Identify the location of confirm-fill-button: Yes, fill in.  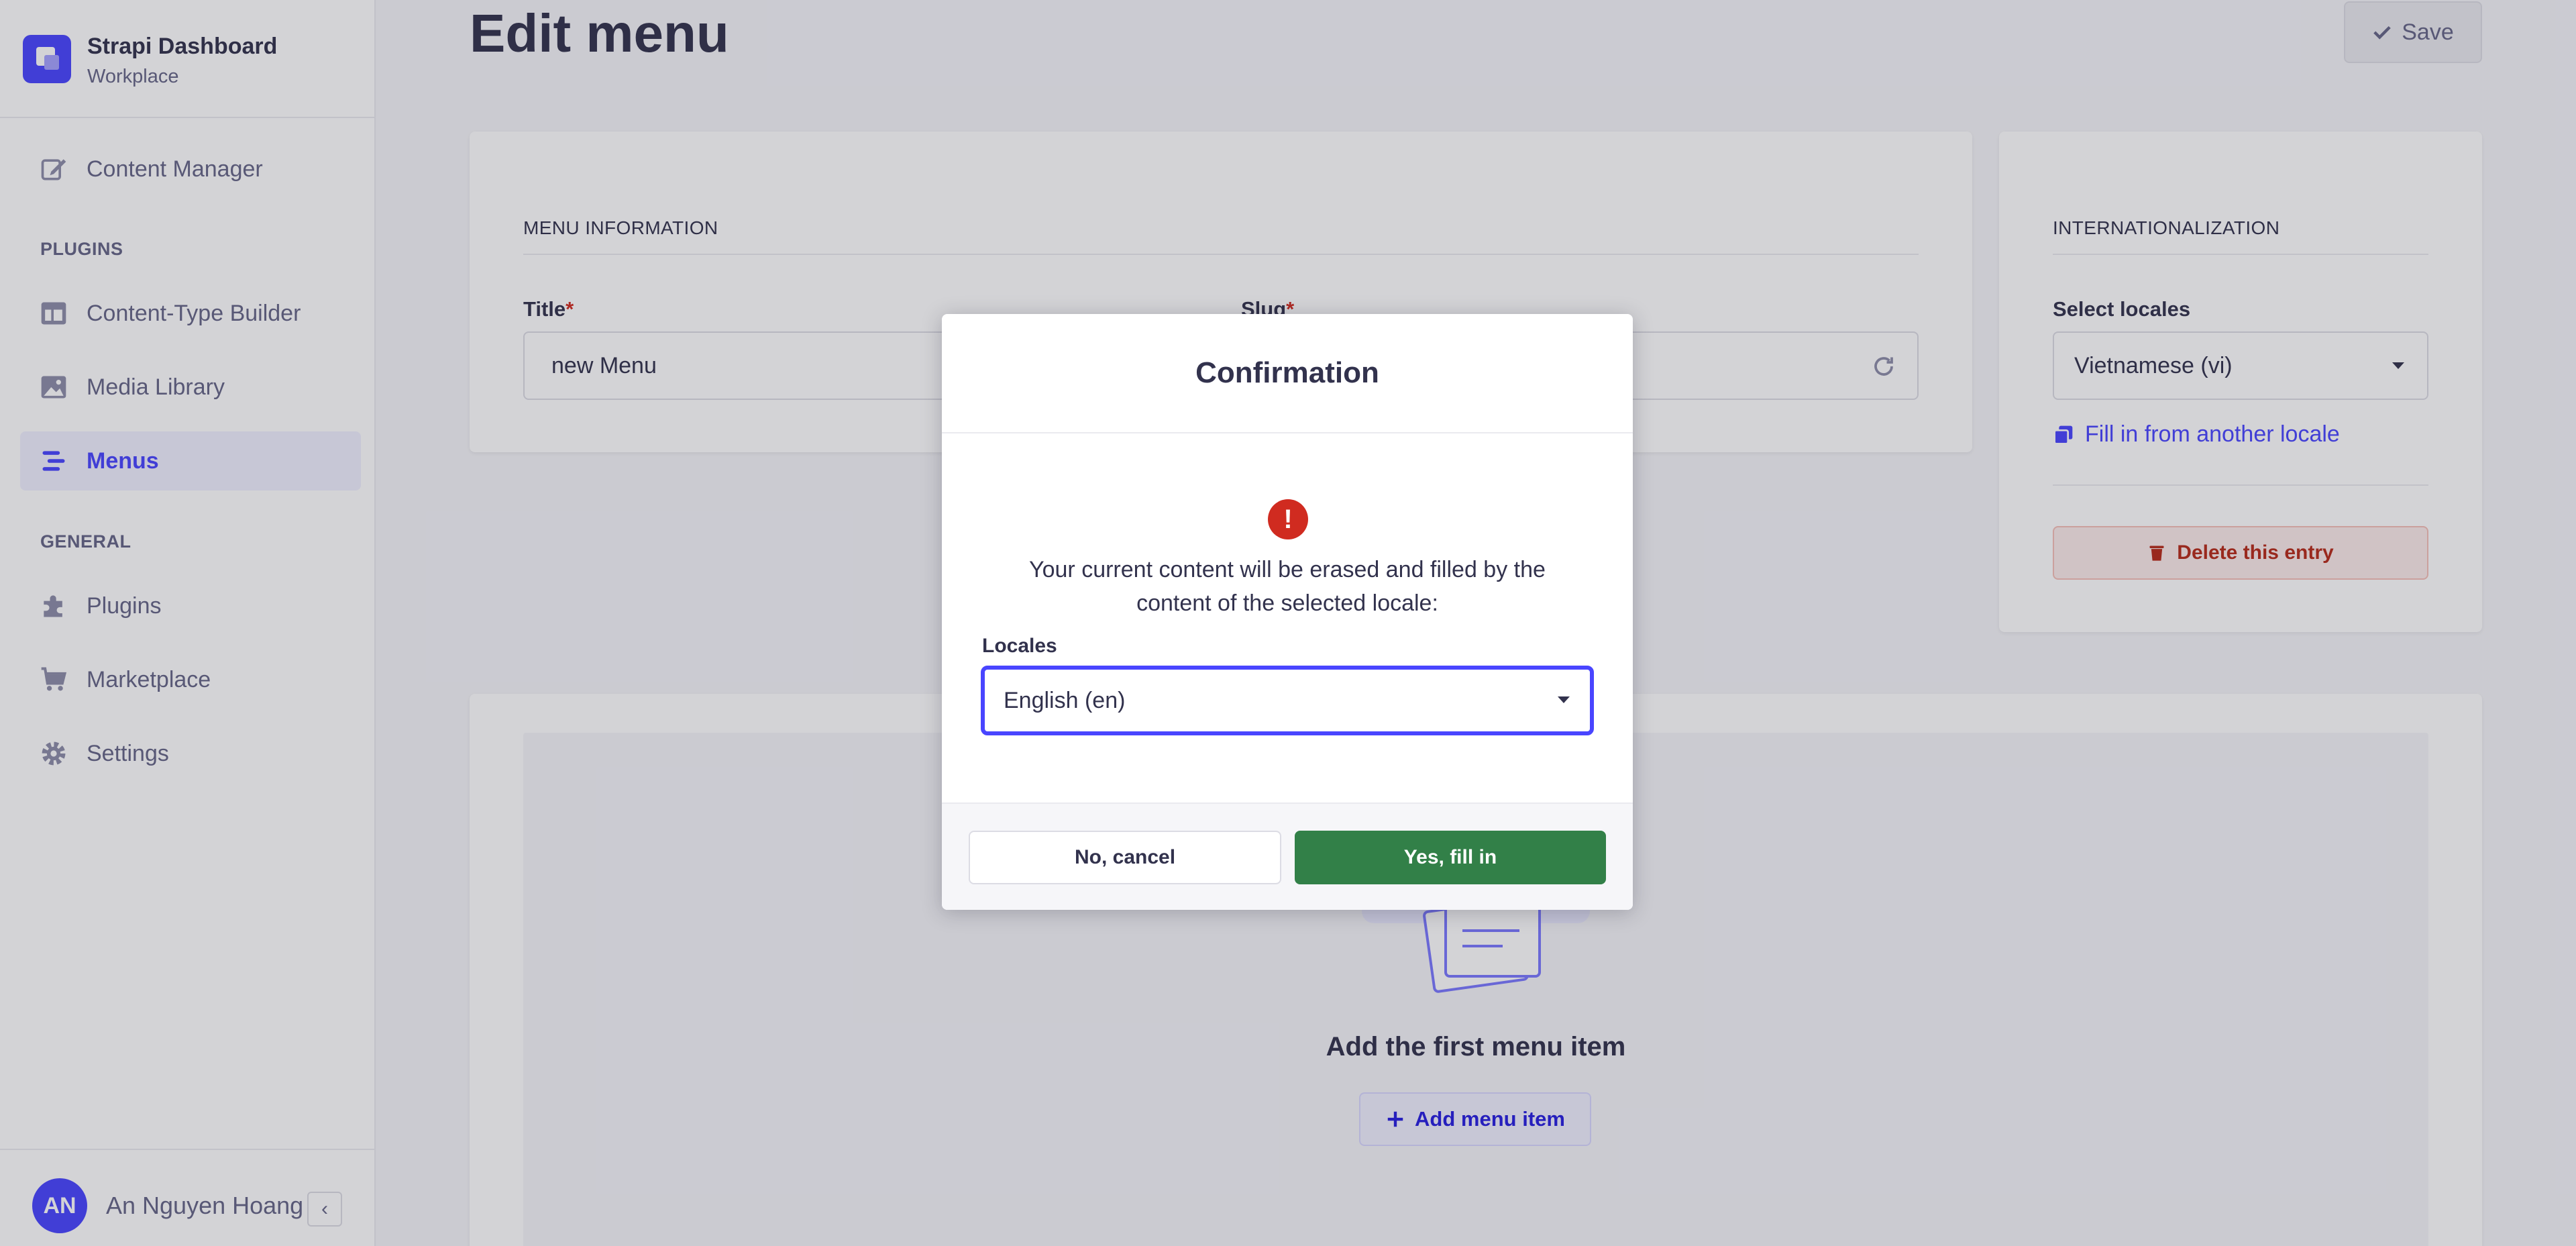
(1450, 857).